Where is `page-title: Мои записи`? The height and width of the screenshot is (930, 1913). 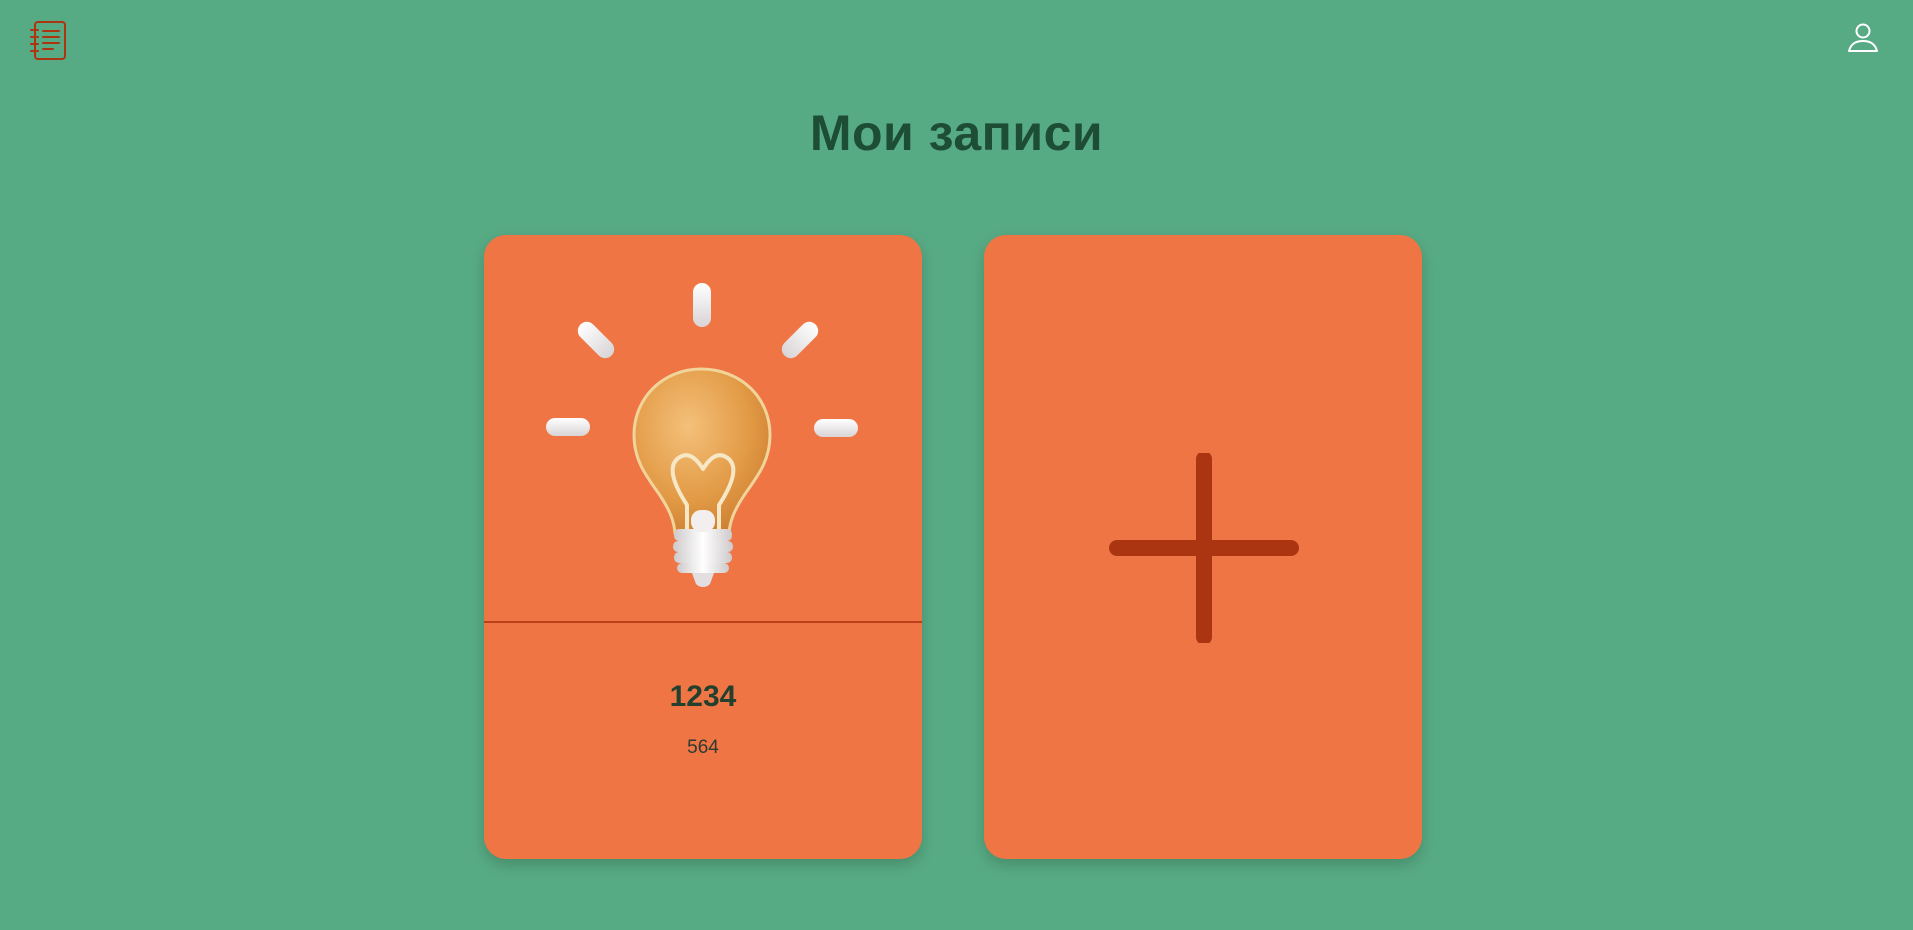 page-title: Мои записи is located at coordinates (956, 133).